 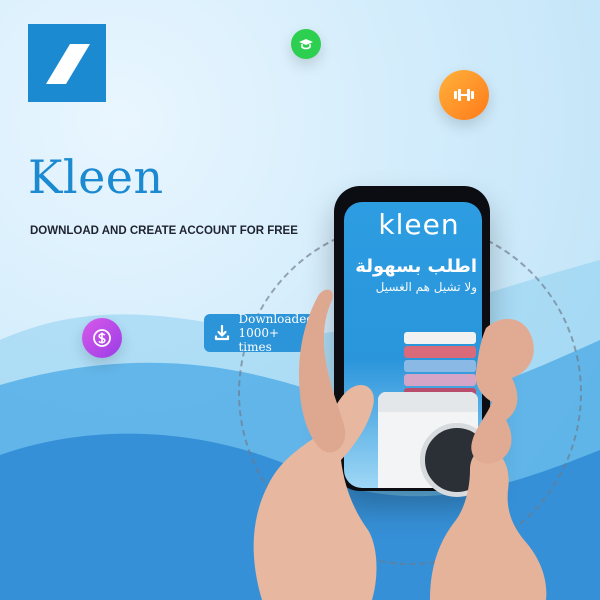 What do you see at coordinates (426, 287) in the screenshot?
I see `phone-subline: ولا تشيل هم الغسيل` at bounding box center [426, 287].